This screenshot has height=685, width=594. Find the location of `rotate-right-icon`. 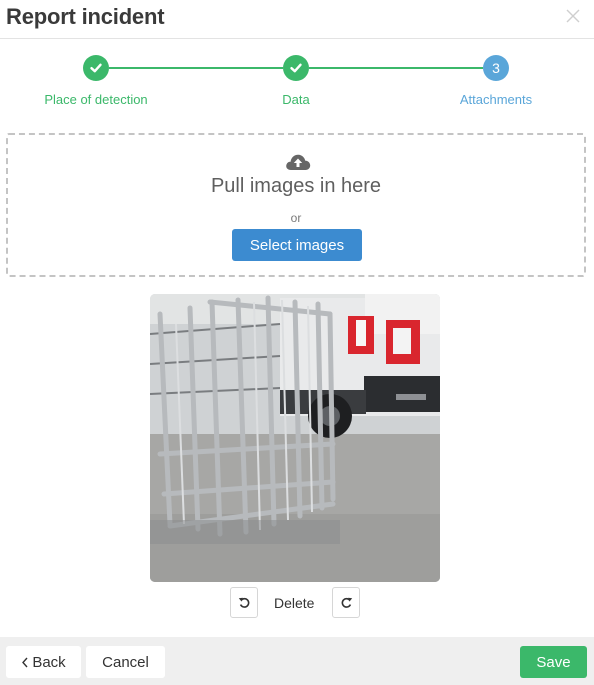

rotate-right-icon is located at coordinates (346, 602).